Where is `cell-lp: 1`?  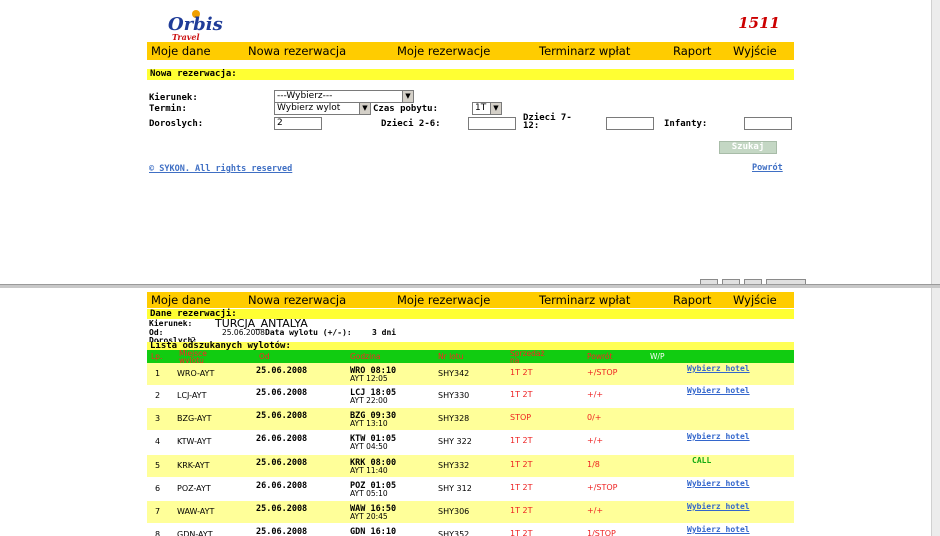 cell-lp: 1 is located at coordinates (158, 373).